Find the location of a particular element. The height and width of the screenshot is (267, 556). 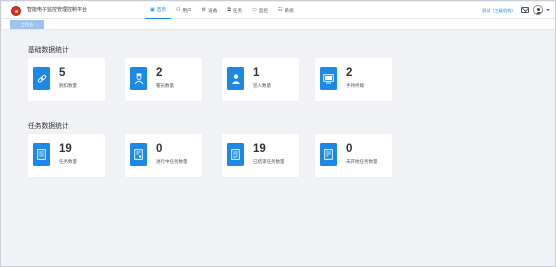

stat-label: 未开始任务数量 is located at coordinates (362, 161).